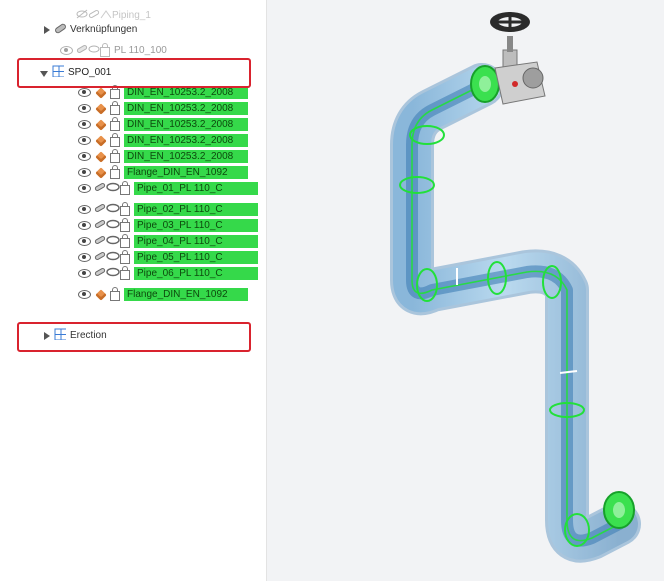  I want to click on flange-bottom, so click(619, 510).